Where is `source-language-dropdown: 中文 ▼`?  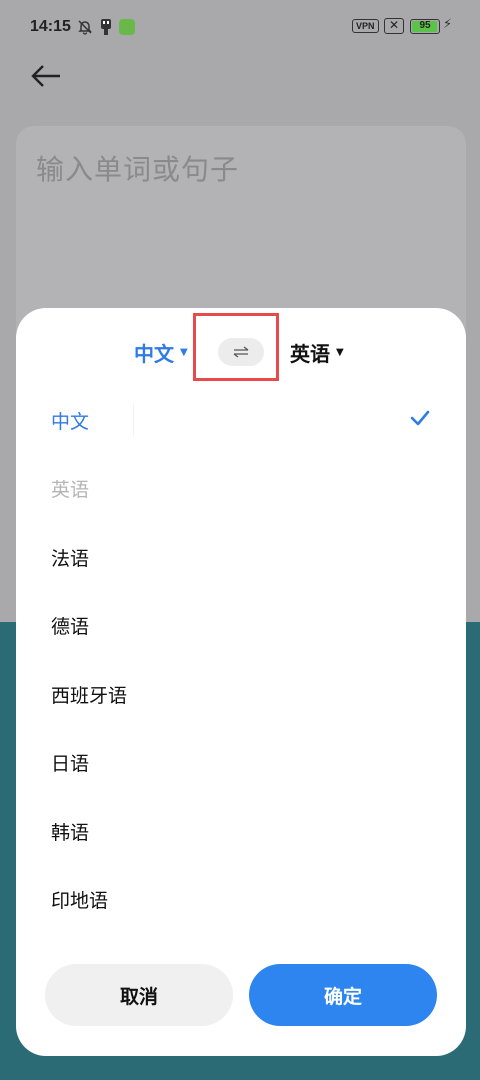 source-language-dropdown: 中文 ▼ is located at coordinates (161, 352).